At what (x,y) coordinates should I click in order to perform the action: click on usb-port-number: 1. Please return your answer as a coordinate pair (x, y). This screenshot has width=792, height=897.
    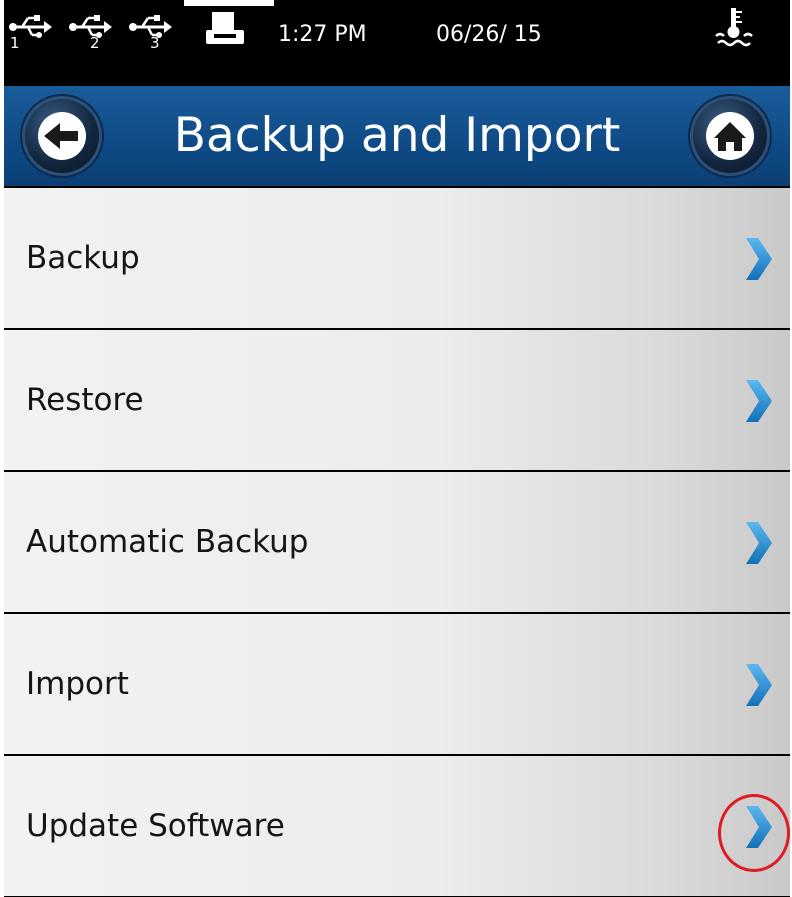
    Looking at the image, I should click on (15, 43).